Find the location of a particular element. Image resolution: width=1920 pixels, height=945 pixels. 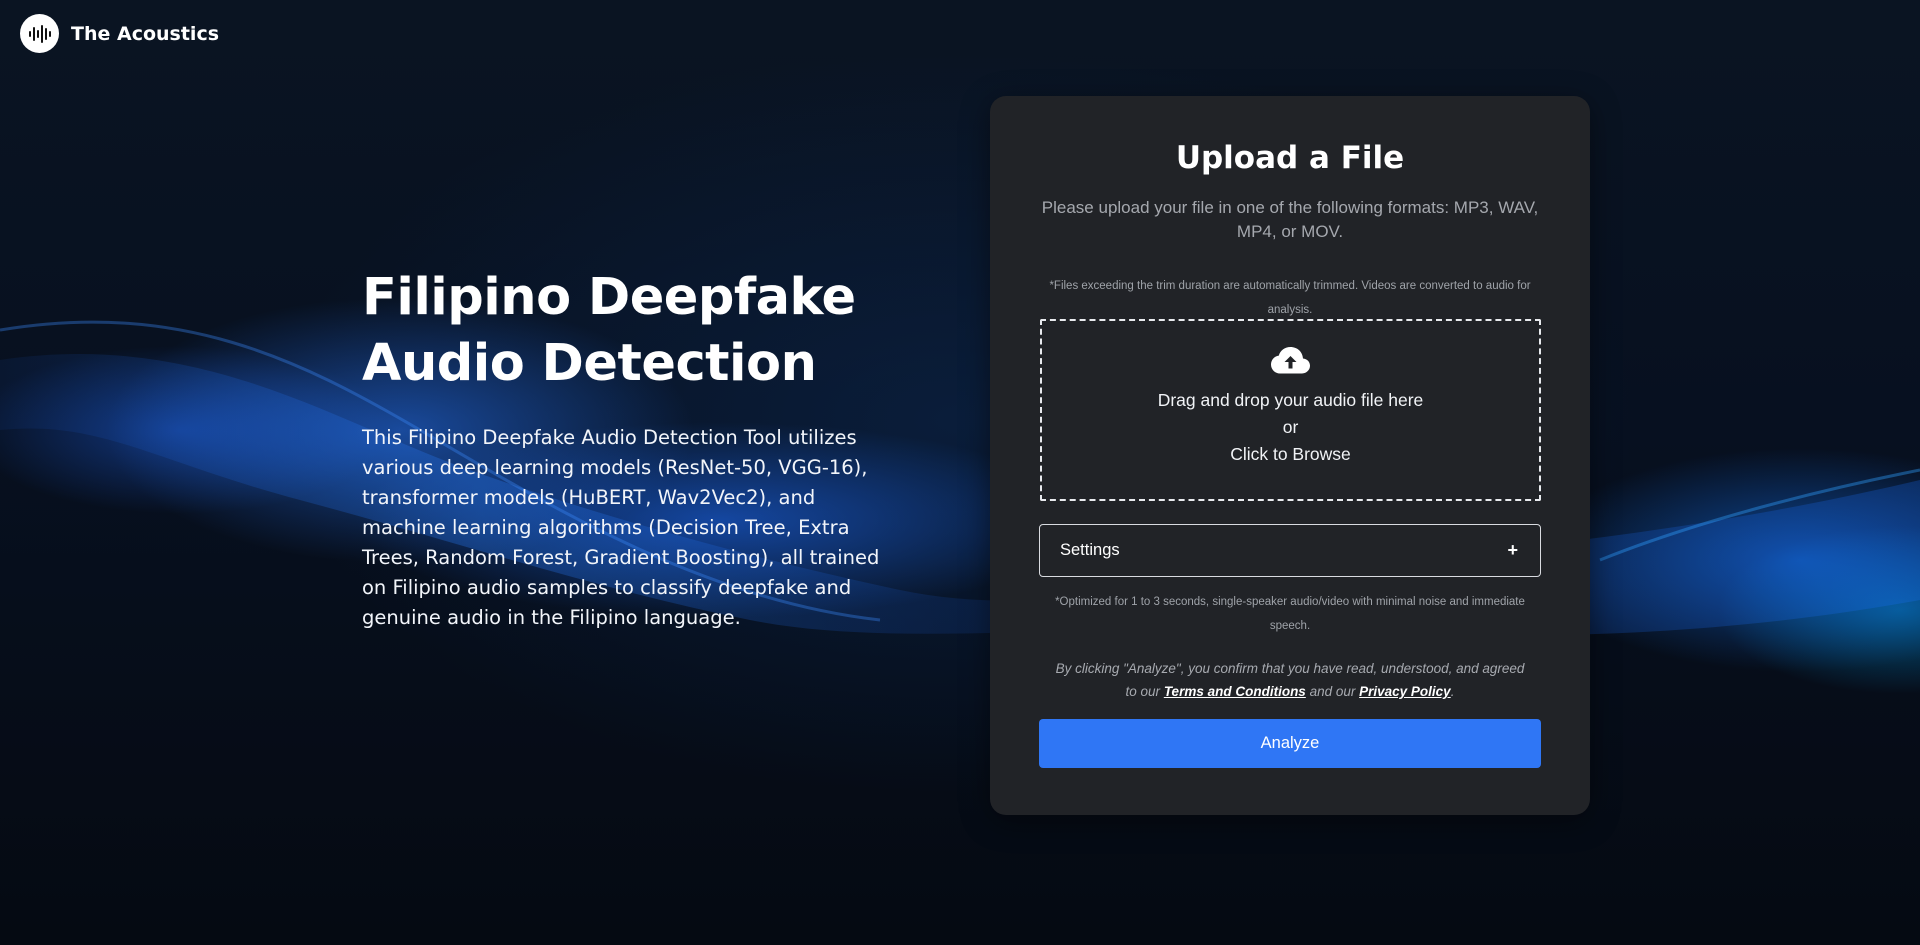

upload-title: Upload a File is located at coordinates (1290, 158).